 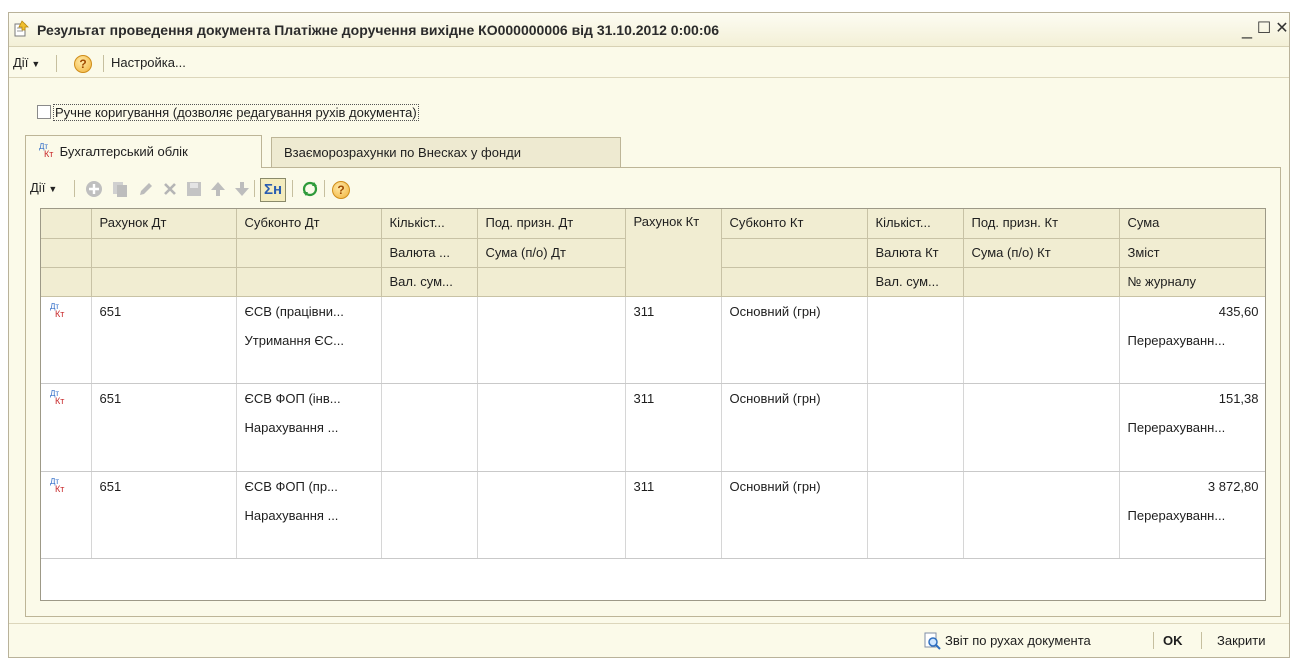 I want to click on close-icon: ✕, so click(x=1282, y=29).